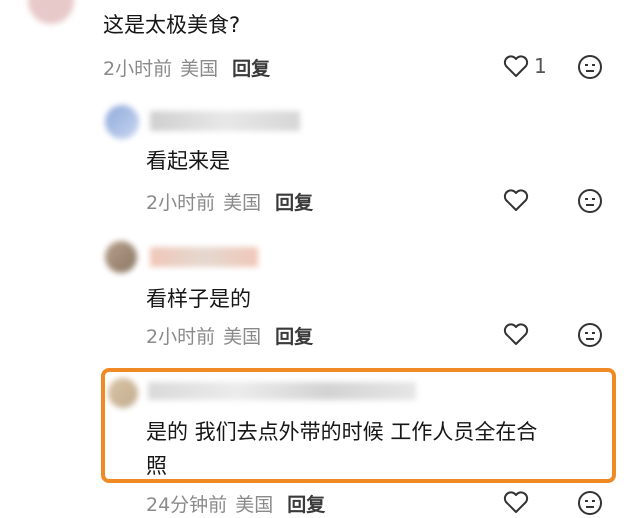 This screenshot has height=518, width=640. Describe the element at coordinates (188, 161) in the screenshot. I see `comment-text: 看起来是` at that location.